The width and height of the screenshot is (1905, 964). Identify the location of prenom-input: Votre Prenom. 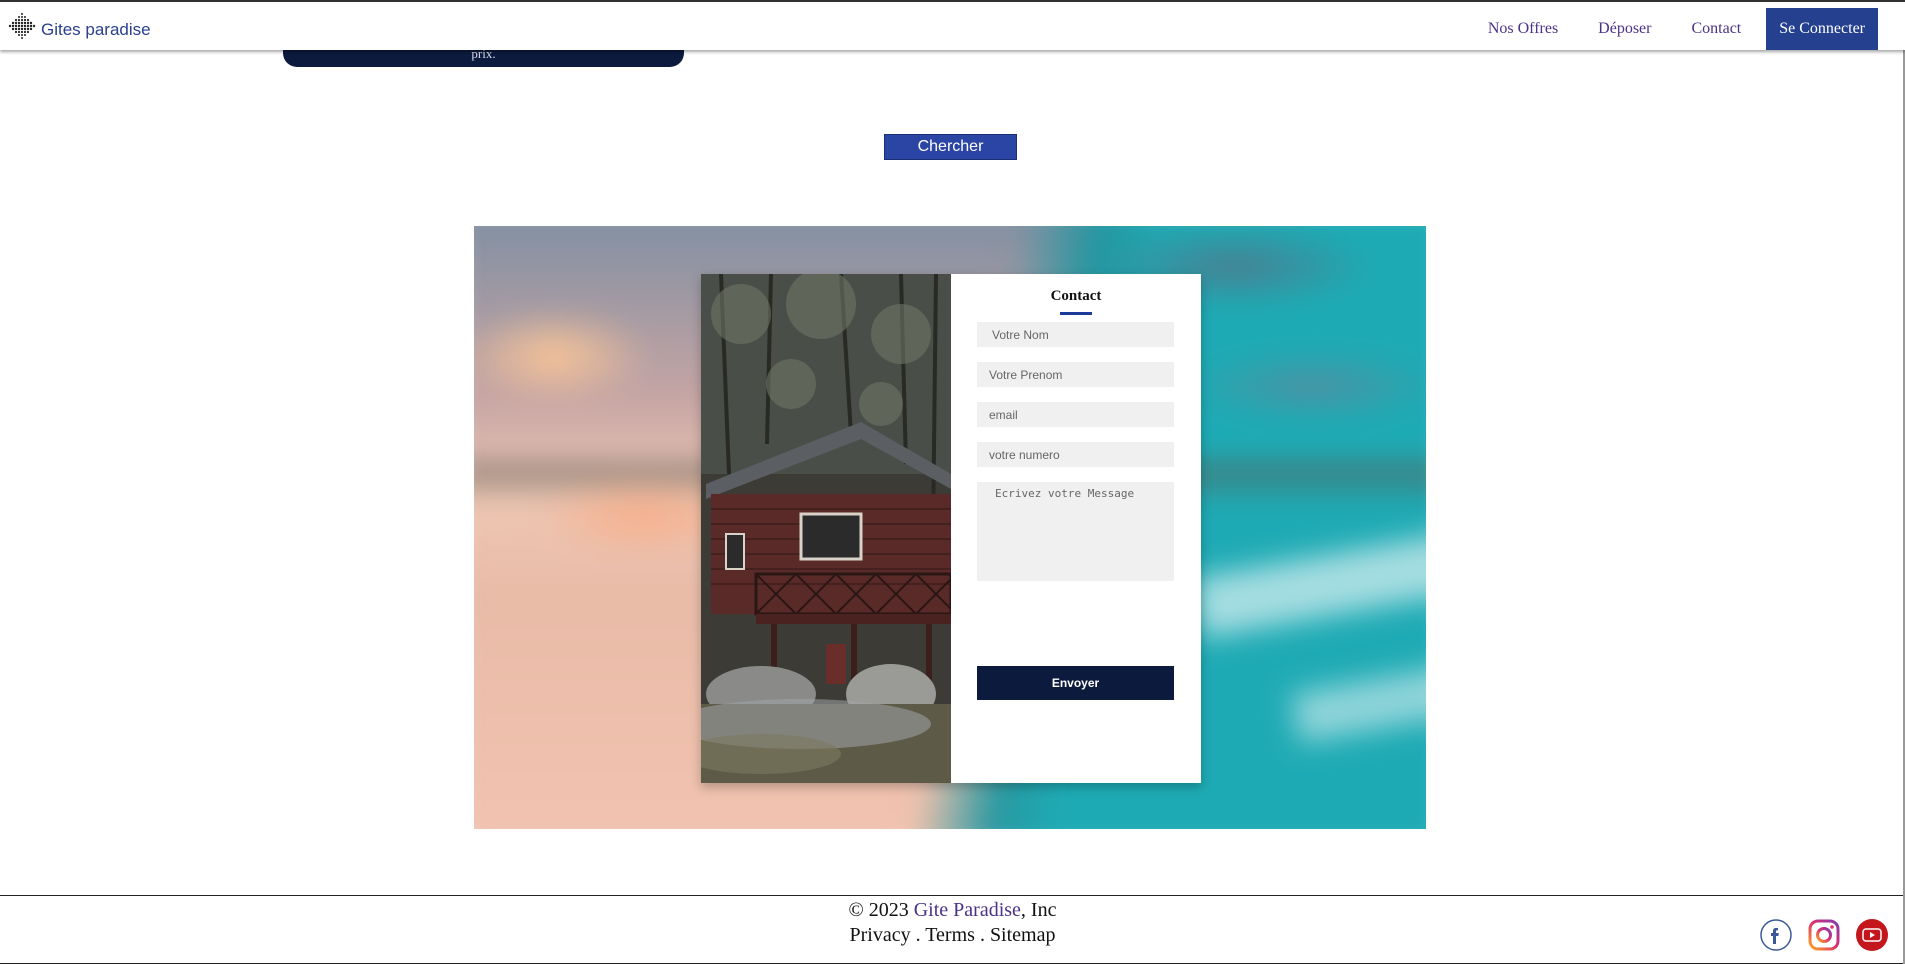
(1075, 374).